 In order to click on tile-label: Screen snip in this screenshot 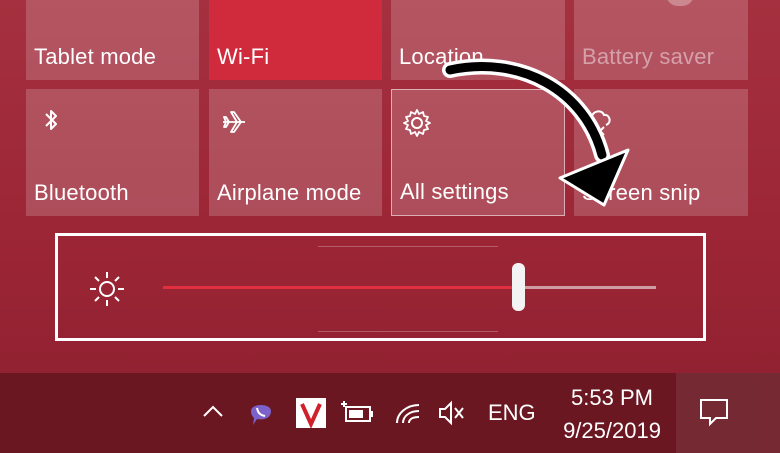, I will do `click(641, 192)`.